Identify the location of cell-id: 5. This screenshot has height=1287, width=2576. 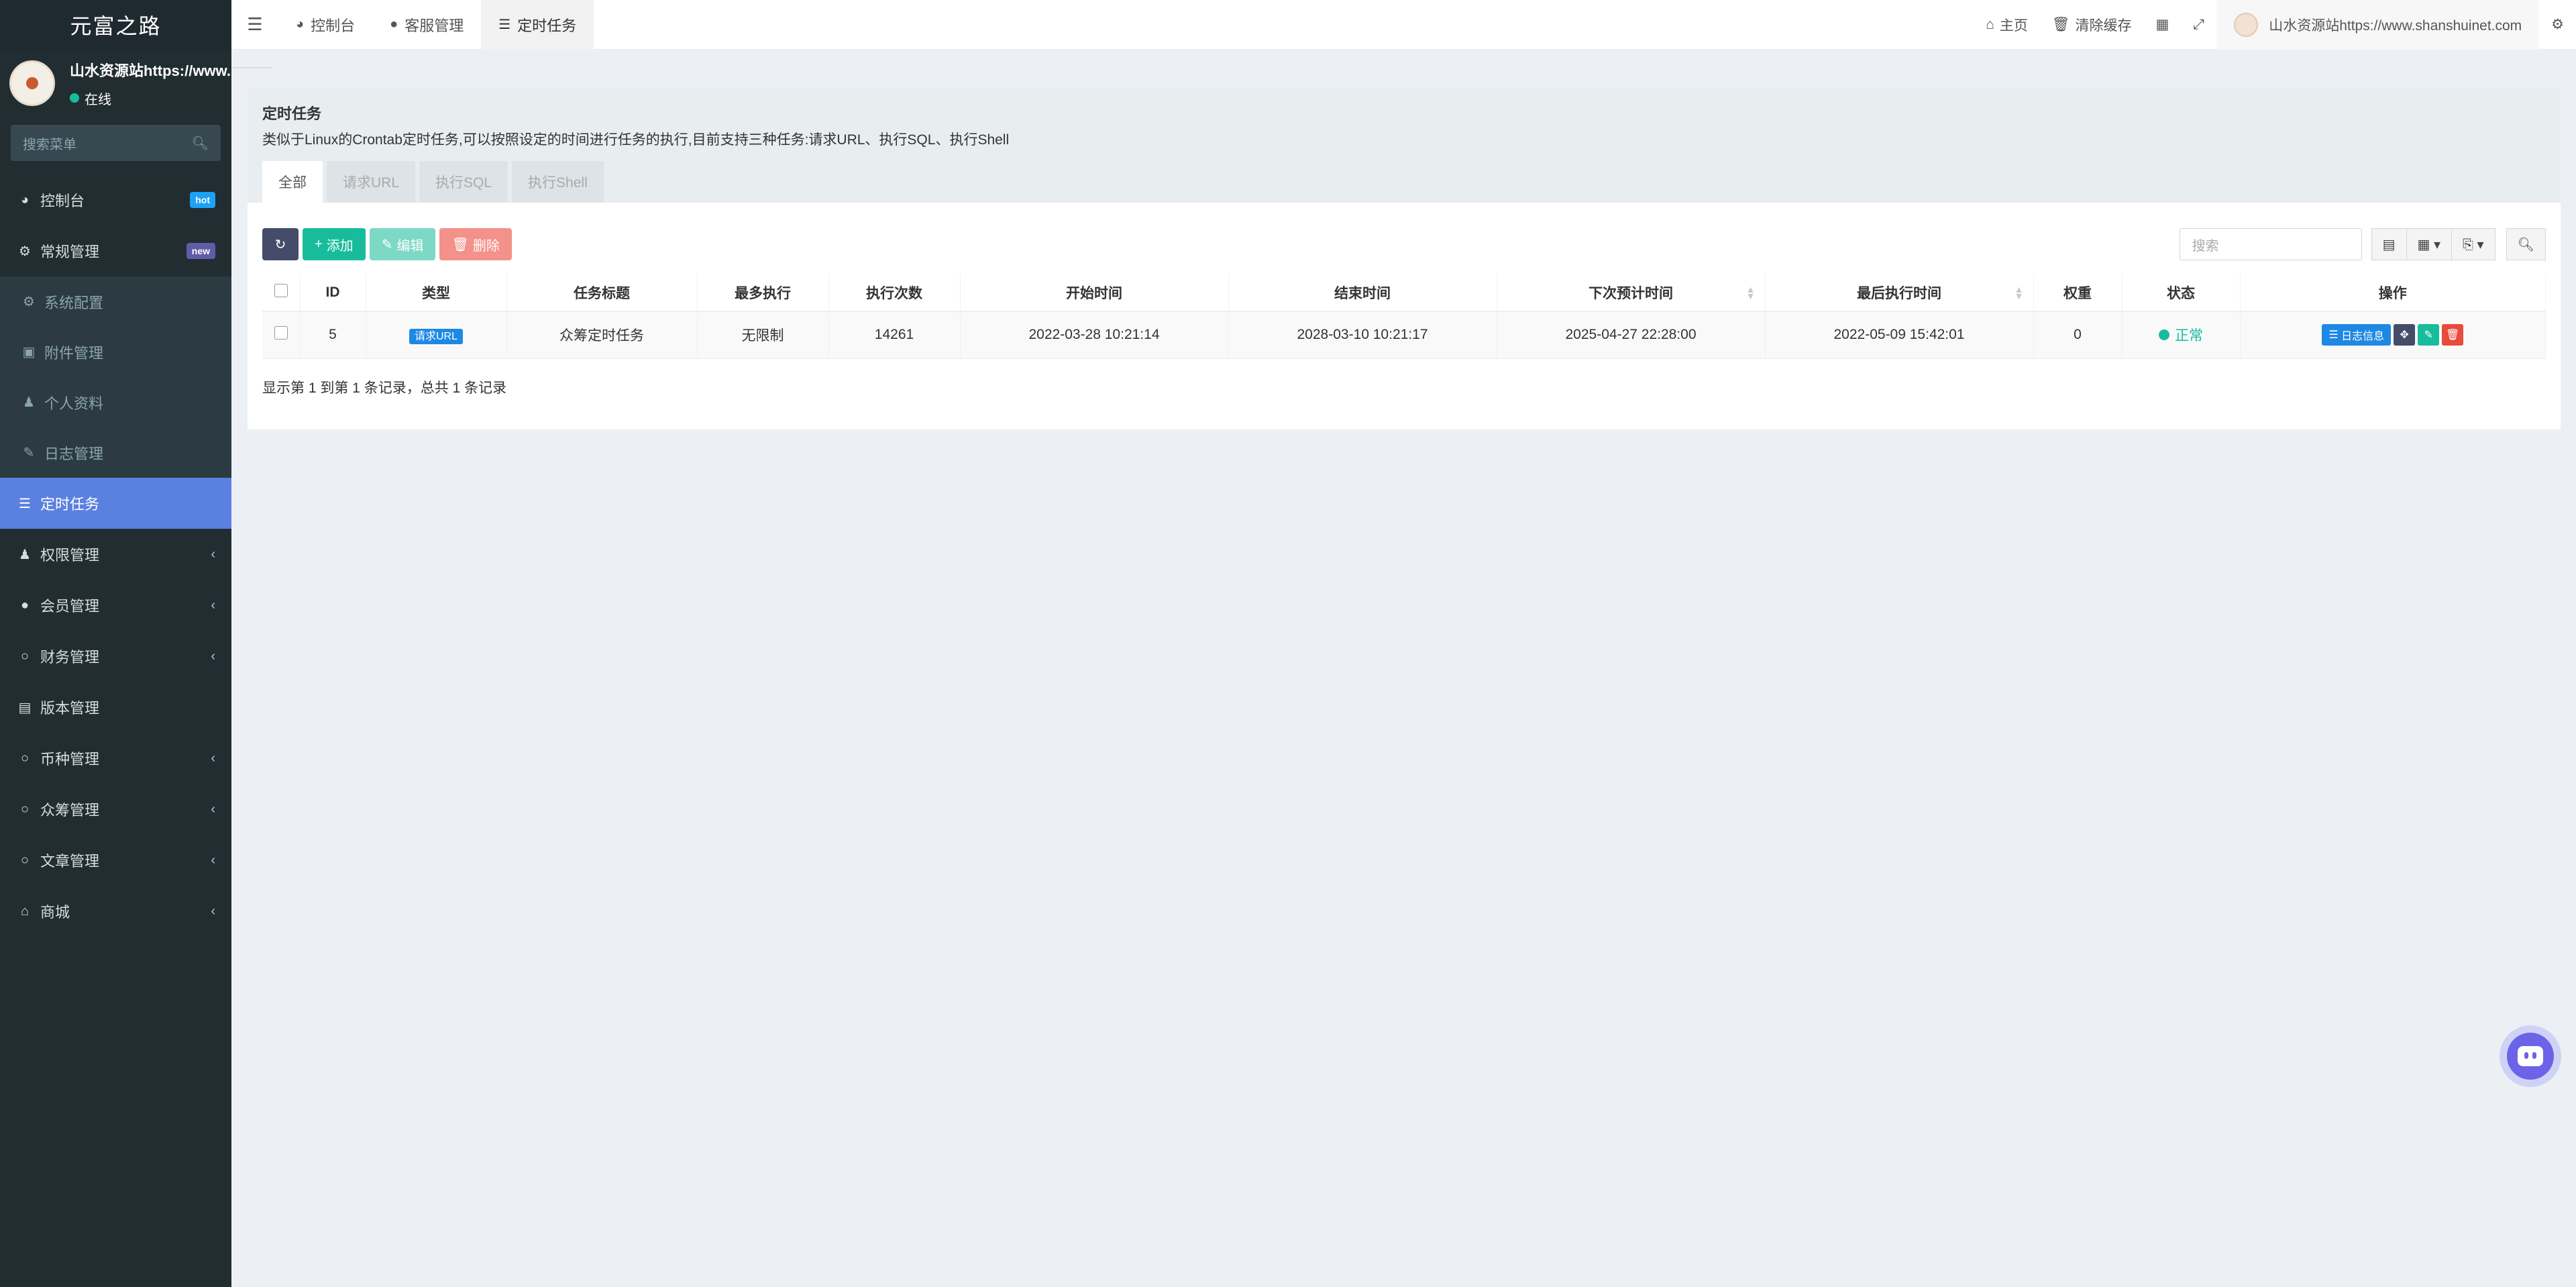
(333, 335).